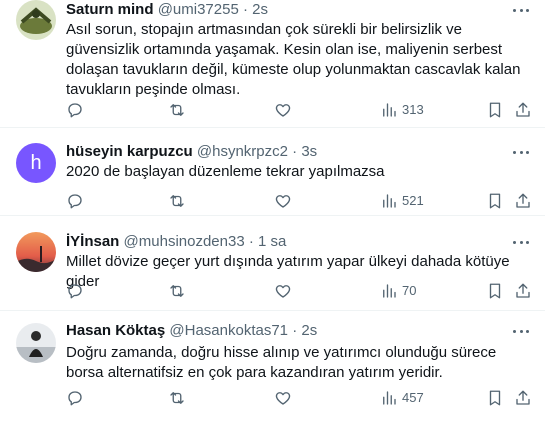  I want to click on avatar-letter: h, so click(36, 163).